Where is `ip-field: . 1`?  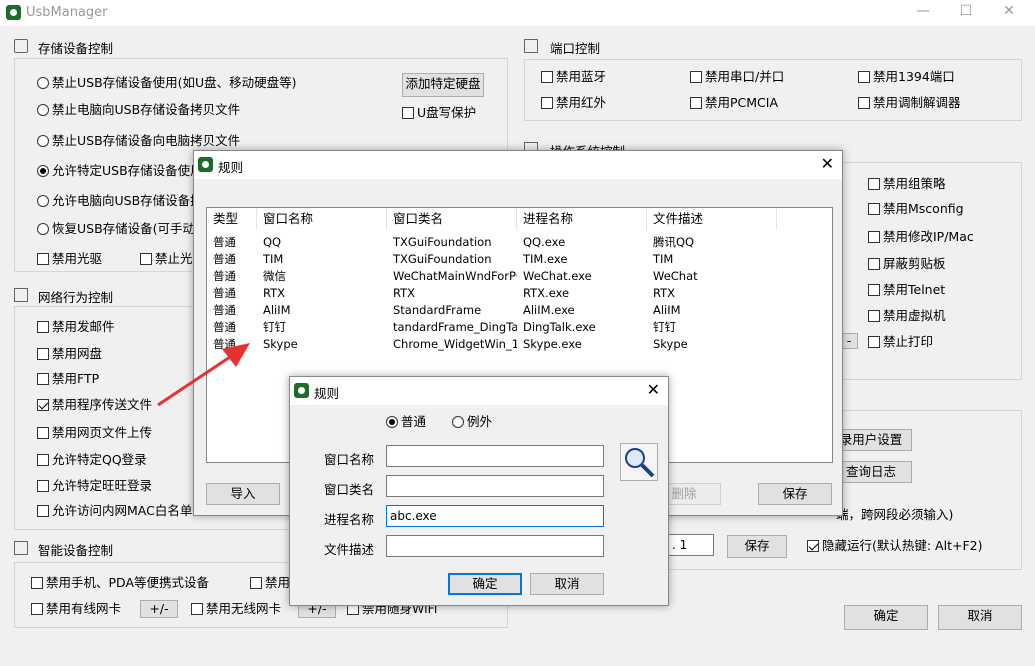 ip-field: . 1 is located at coordinates (691, 545).